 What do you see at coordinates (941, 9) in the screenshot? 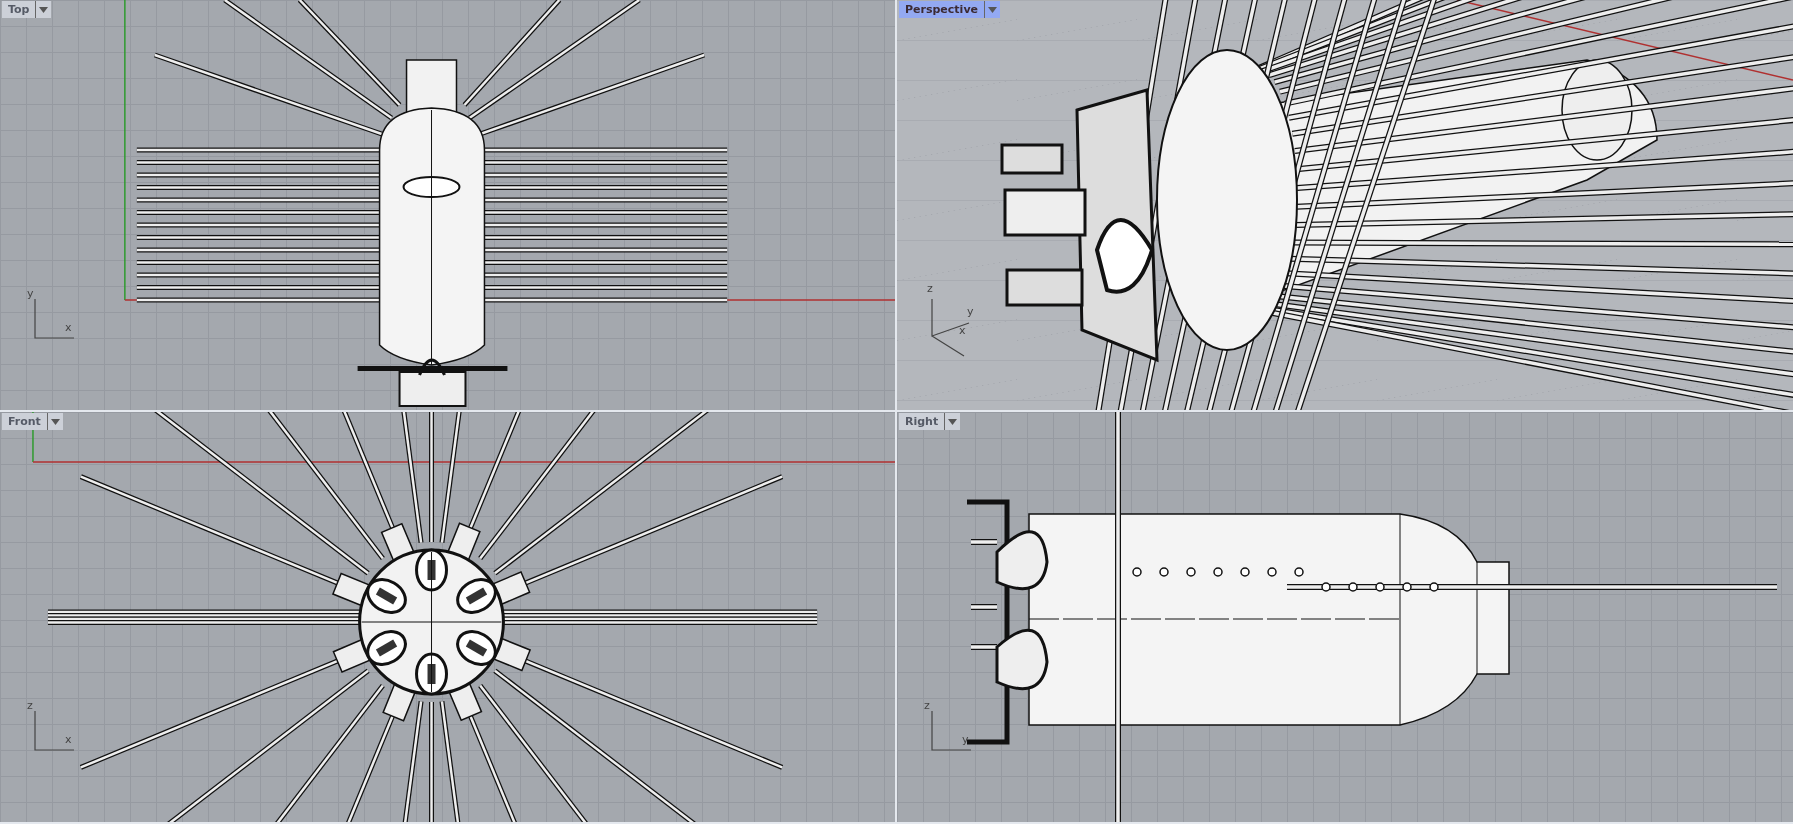
I see `viewport-title: Perspective` at bounding box center [941, 9].